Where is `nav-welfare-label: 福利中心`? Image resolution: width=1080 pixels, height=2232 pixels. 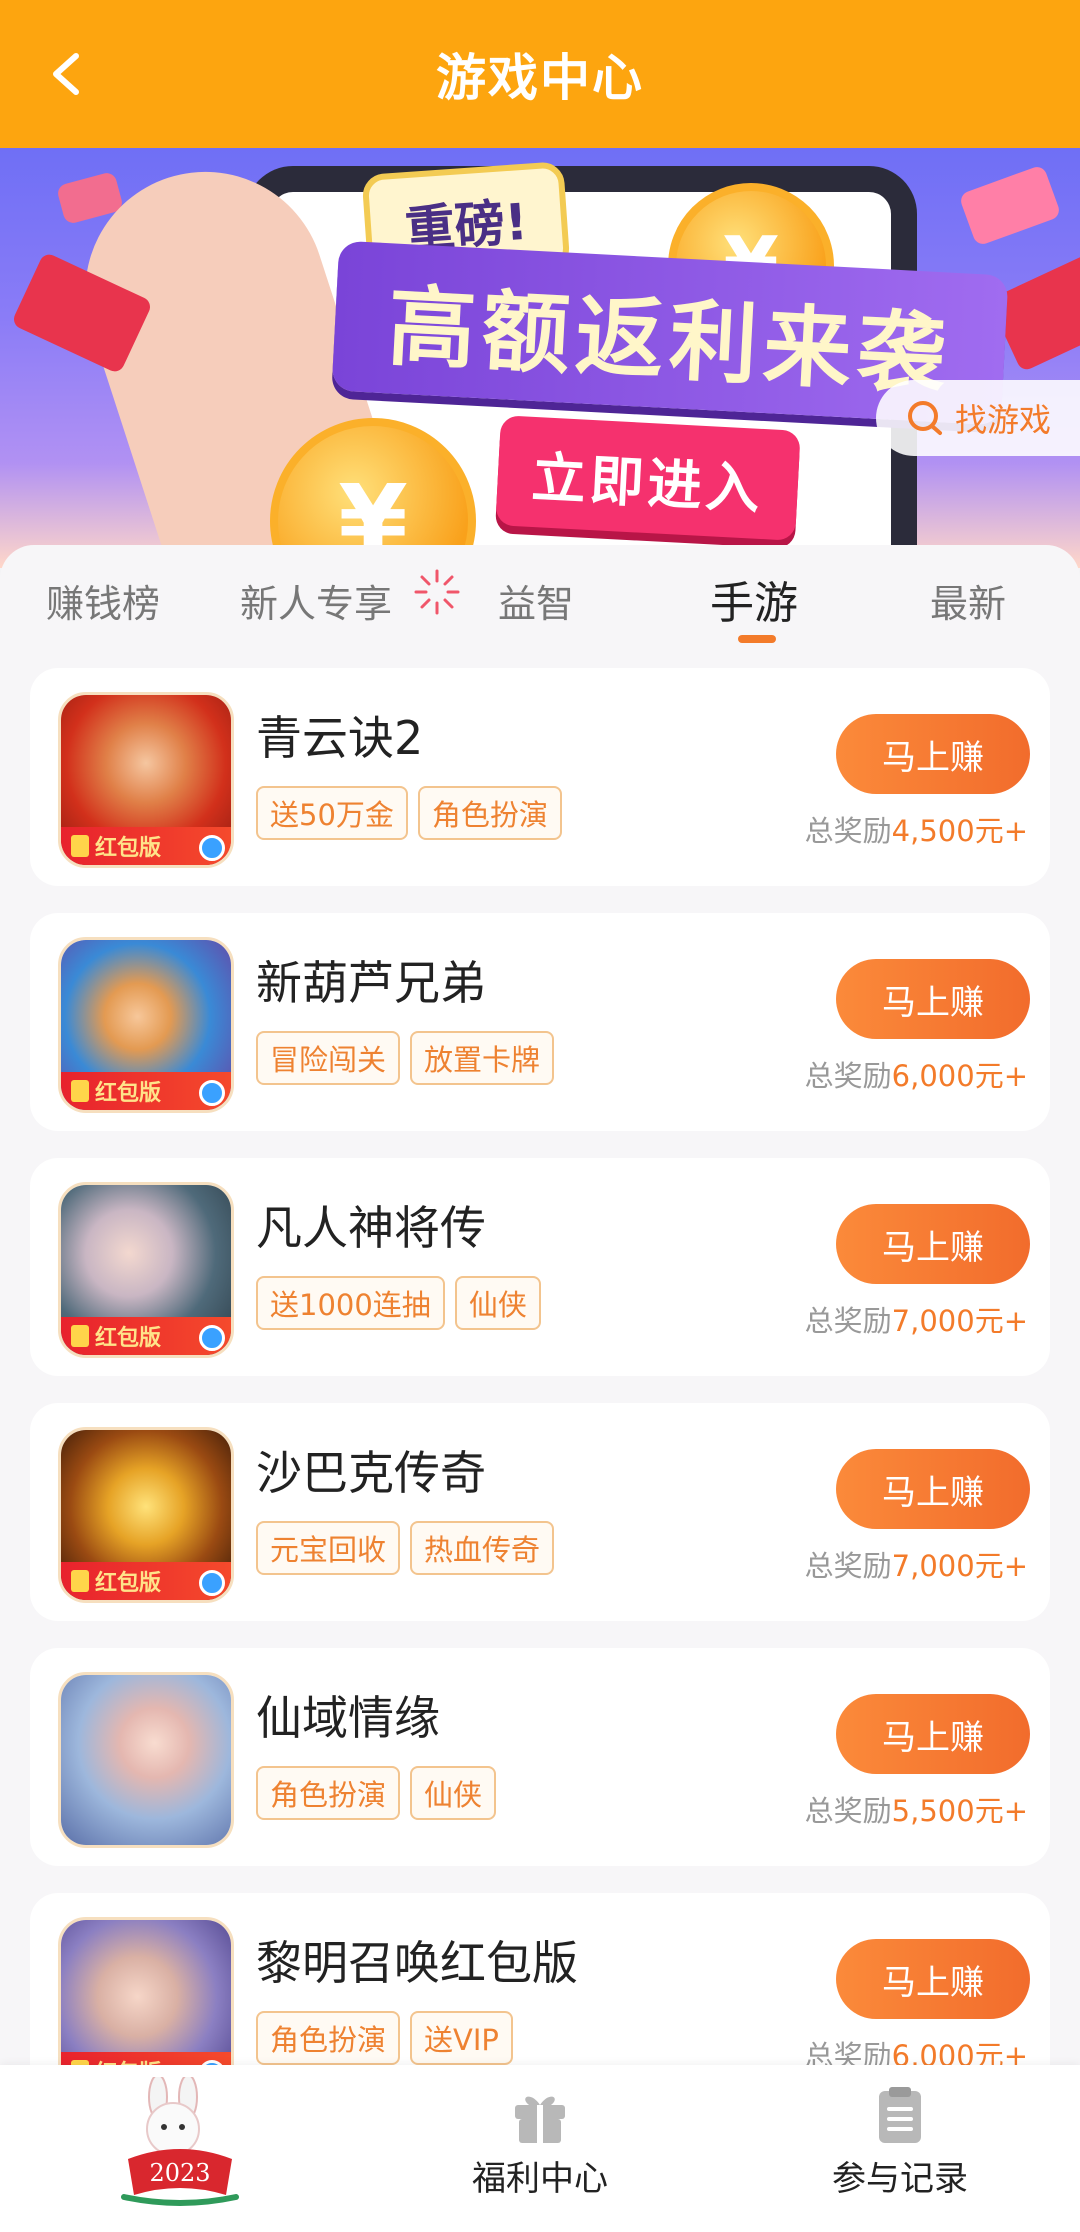
nav-welfare-label: 福利中心 is located at coordinates (540, 2179).